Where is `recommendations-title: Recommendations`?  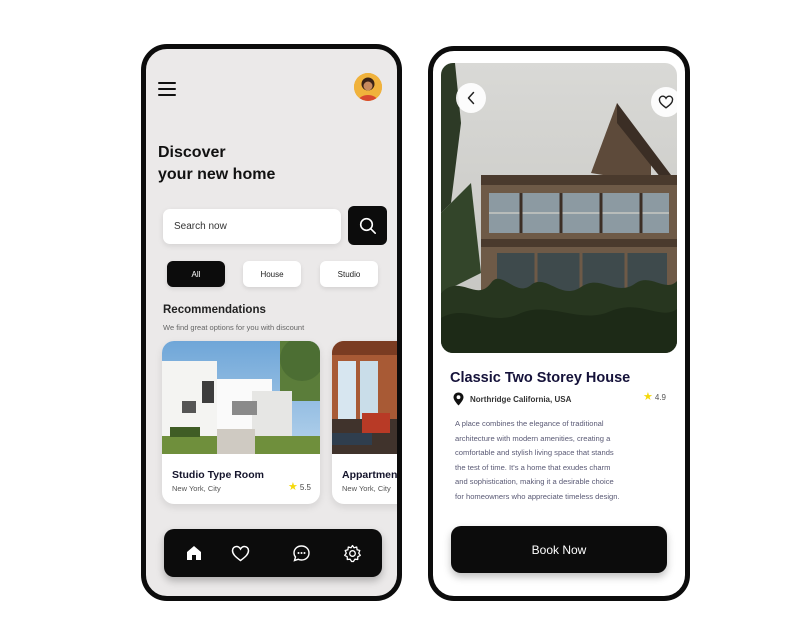
recommendations-title: Recommendations is located at coordinates (214, 310).